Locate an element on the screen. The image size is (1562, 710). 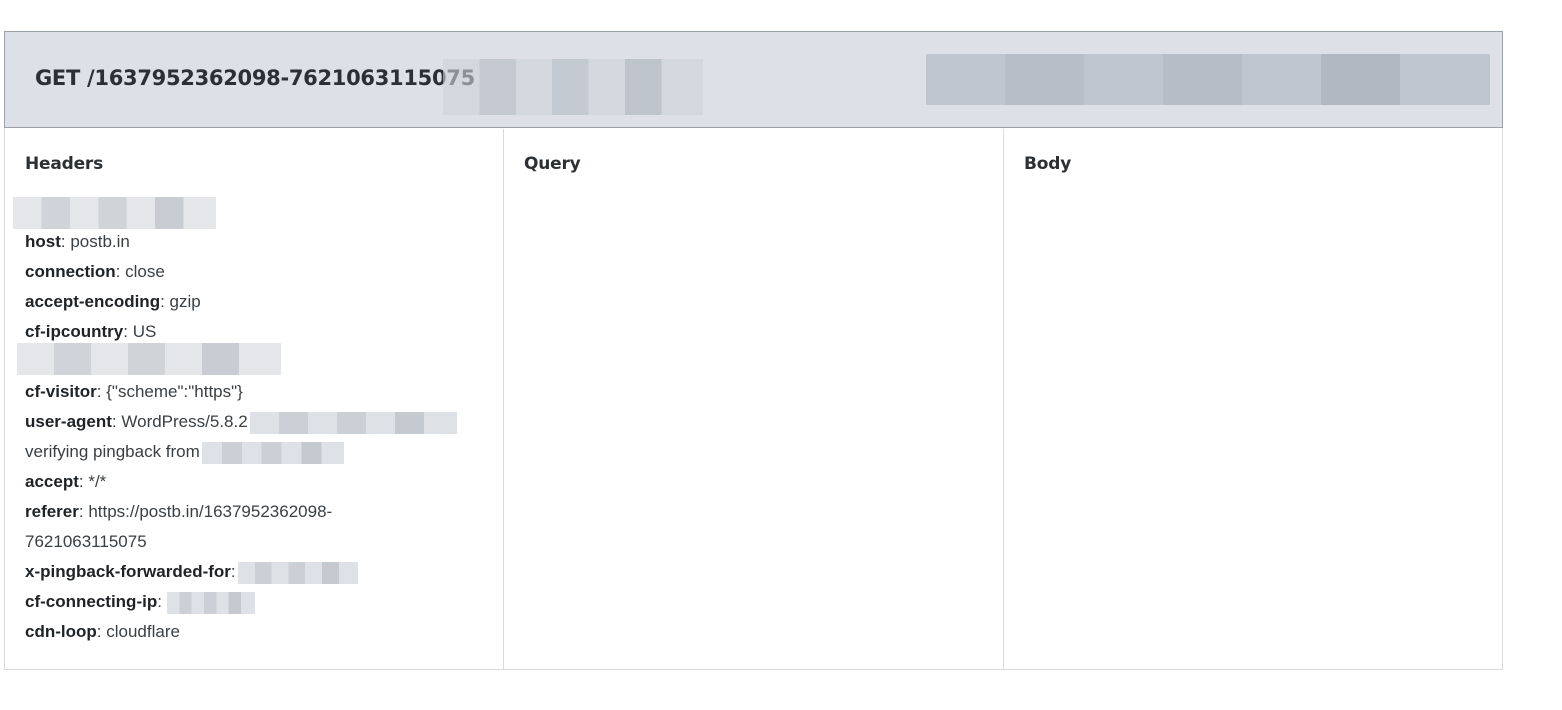
header-key: cf-ipcountry is located at coordinates (74, 331).